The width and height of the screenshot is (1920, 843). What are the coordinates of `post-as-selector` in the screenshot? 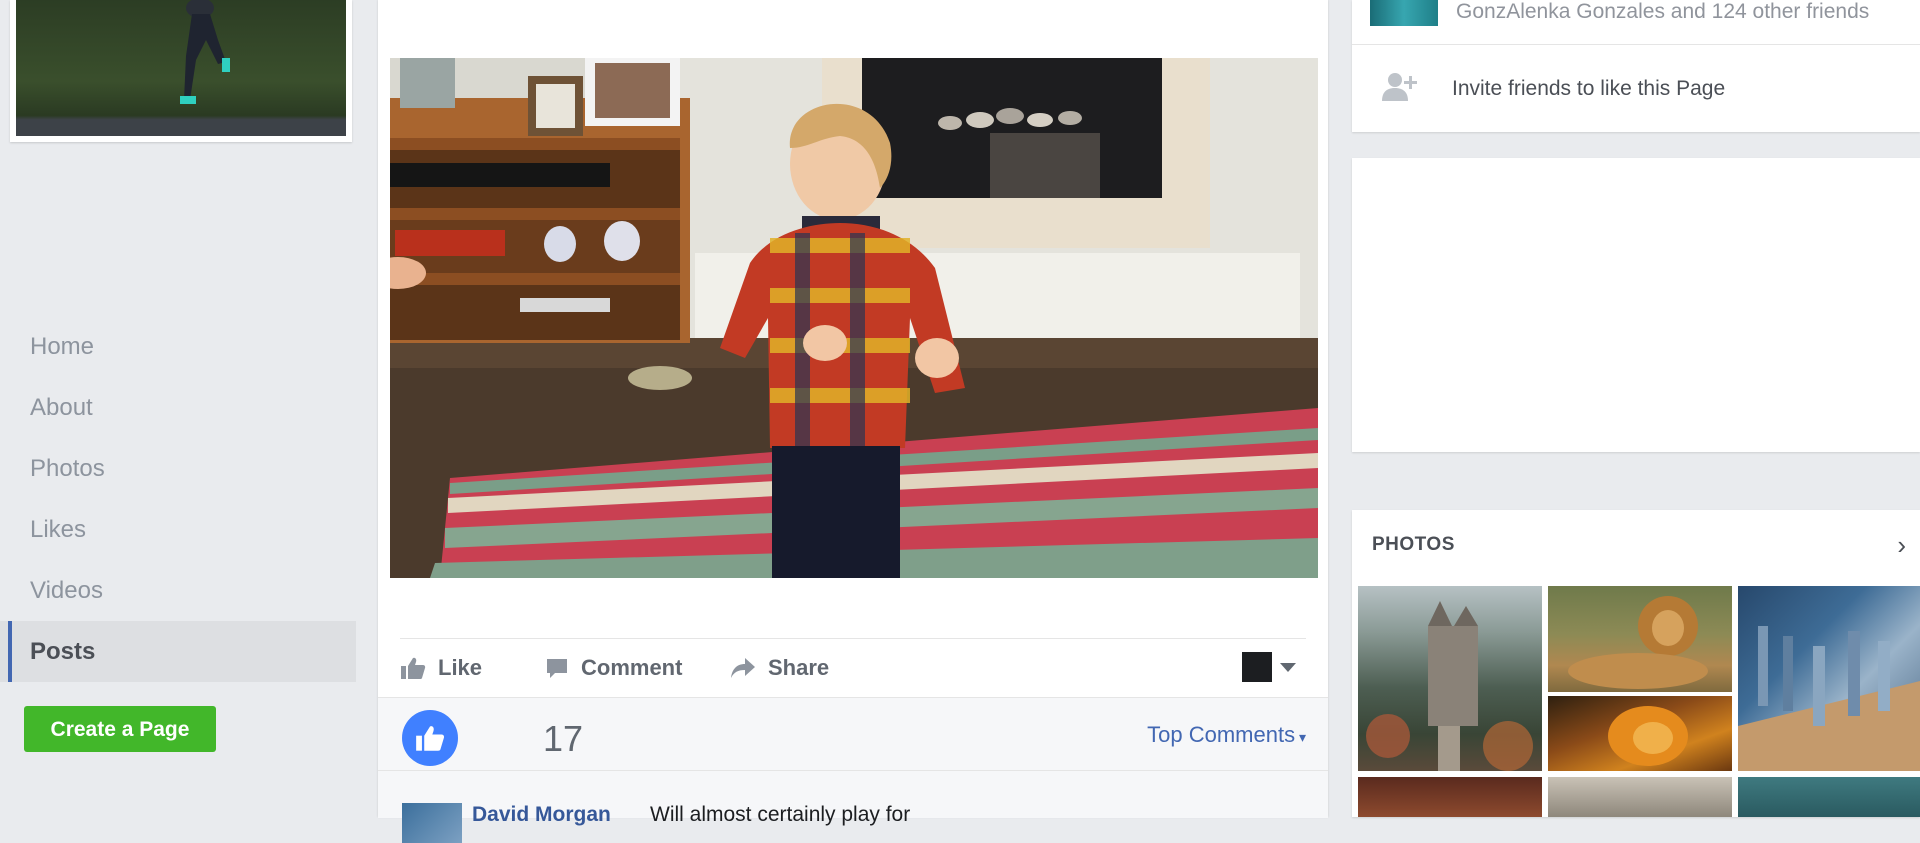 It's located at (1269, 667).